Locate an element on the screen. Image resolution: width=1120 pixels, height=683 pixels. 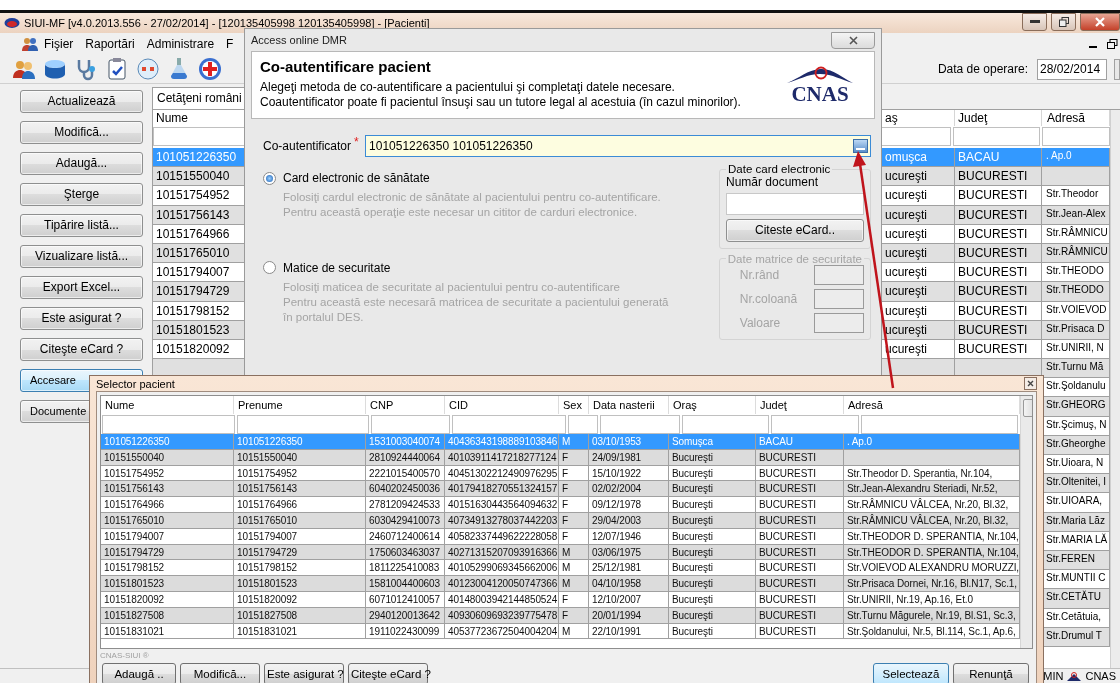
menu-item: F is located at coordinates (230, 44).